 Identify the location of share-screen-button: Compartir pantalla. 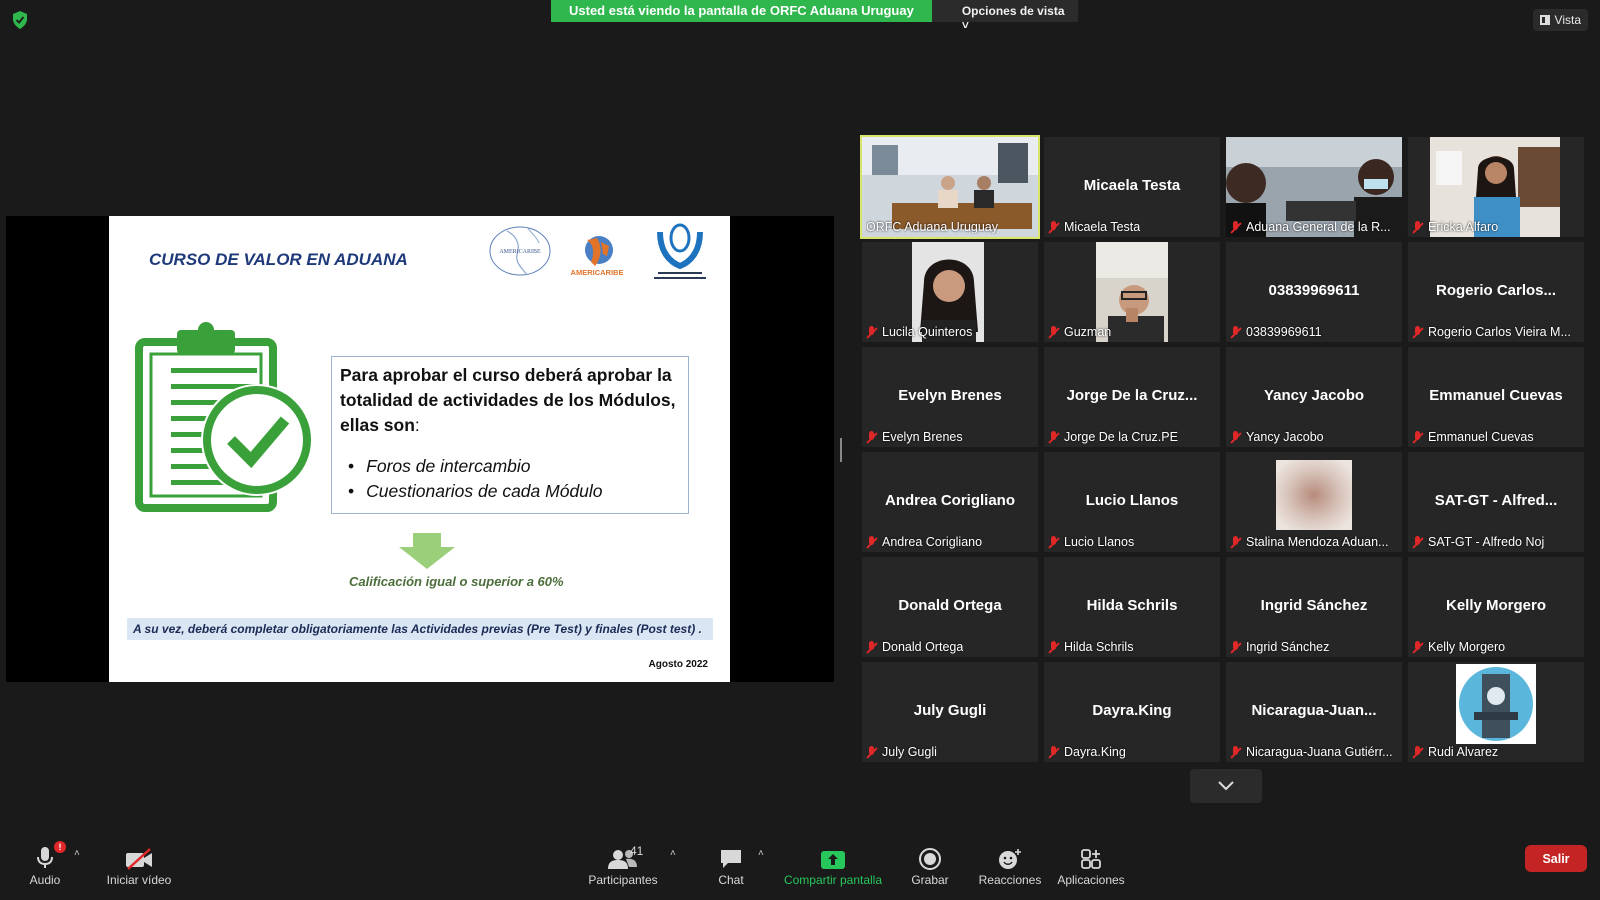
(833, 865).